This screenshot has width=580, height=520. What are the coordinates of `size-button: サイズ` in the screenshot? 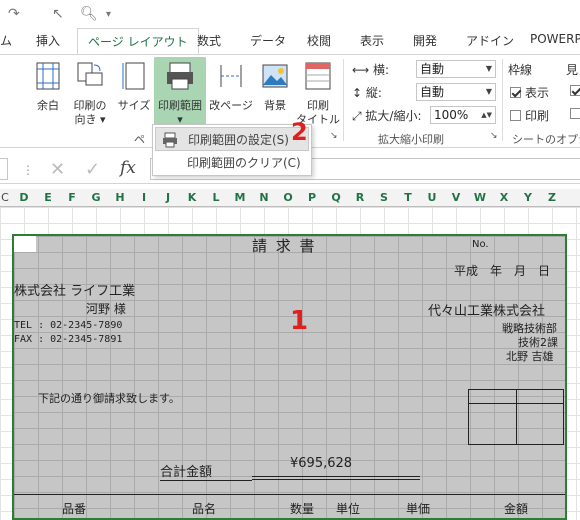 It's located at (134, 87).